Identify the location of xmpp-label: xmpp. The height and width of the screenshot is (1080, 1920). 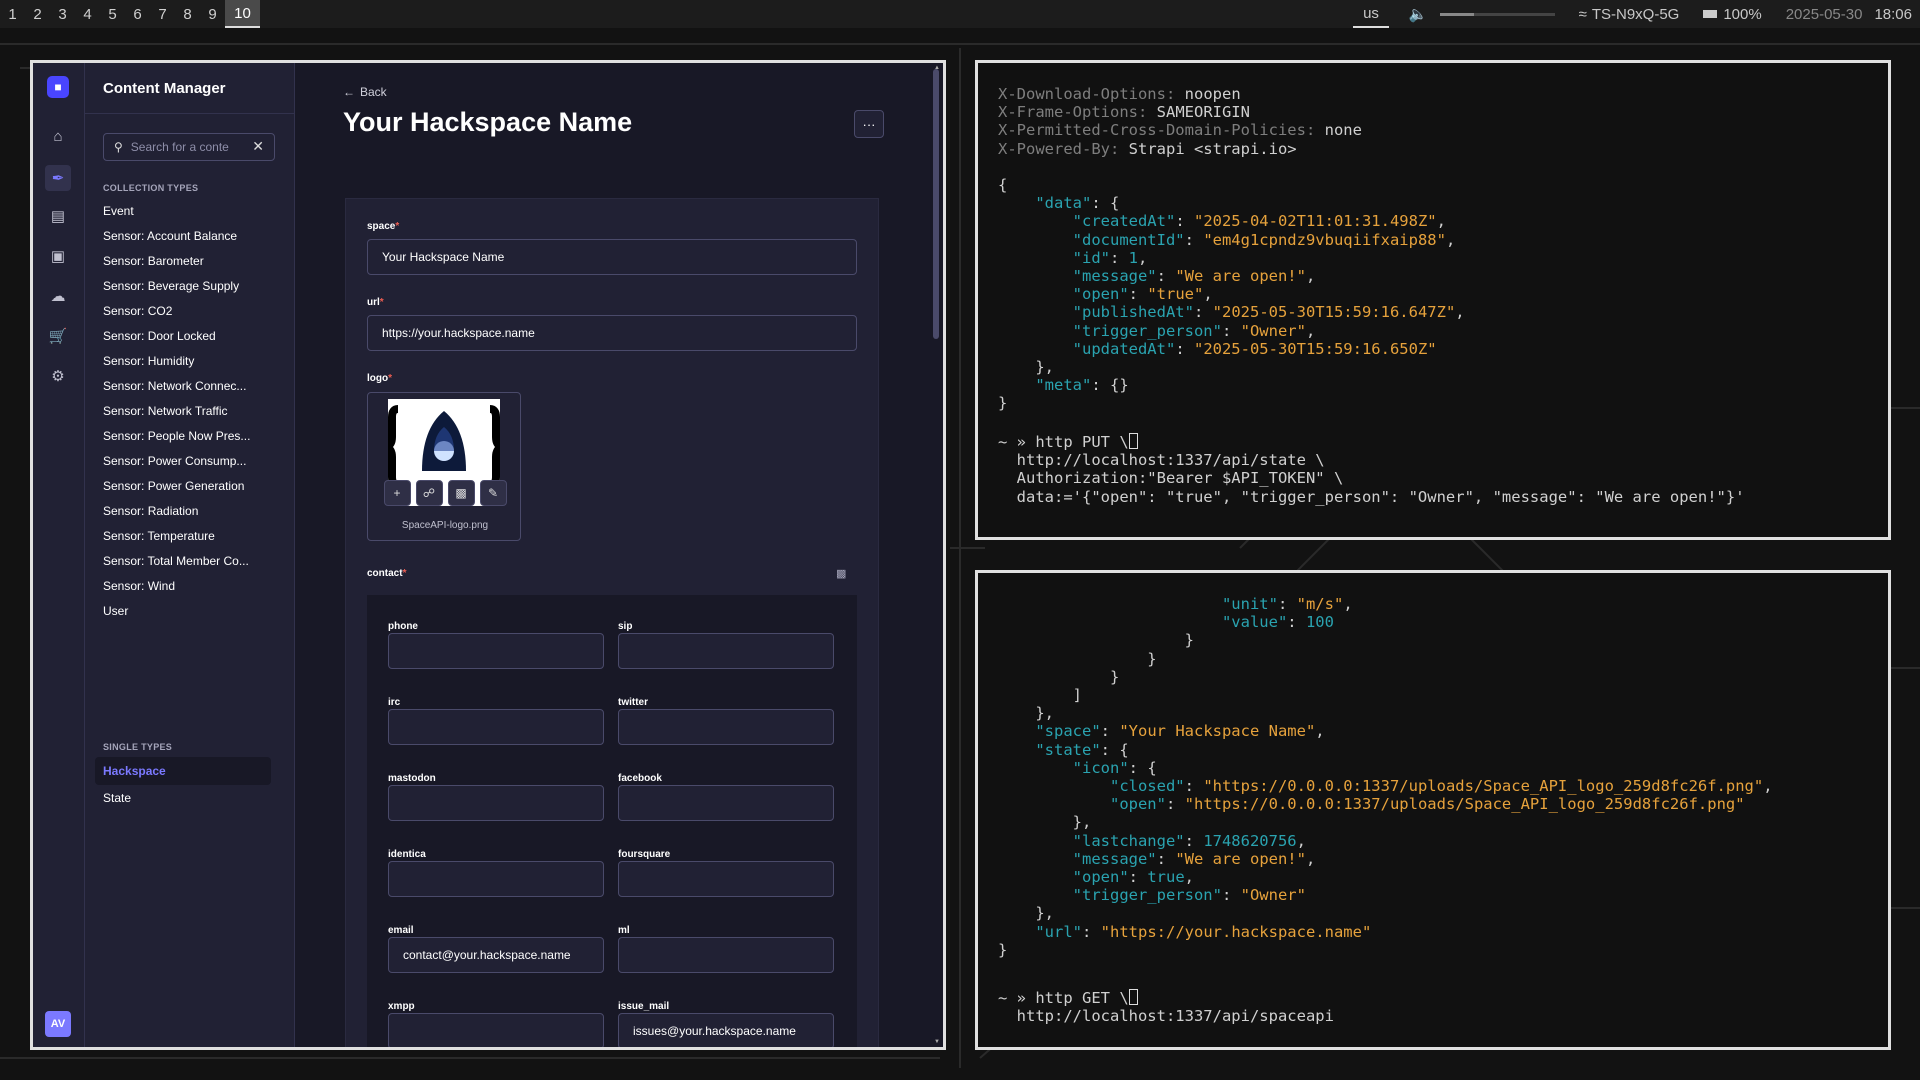
(401, 1006).